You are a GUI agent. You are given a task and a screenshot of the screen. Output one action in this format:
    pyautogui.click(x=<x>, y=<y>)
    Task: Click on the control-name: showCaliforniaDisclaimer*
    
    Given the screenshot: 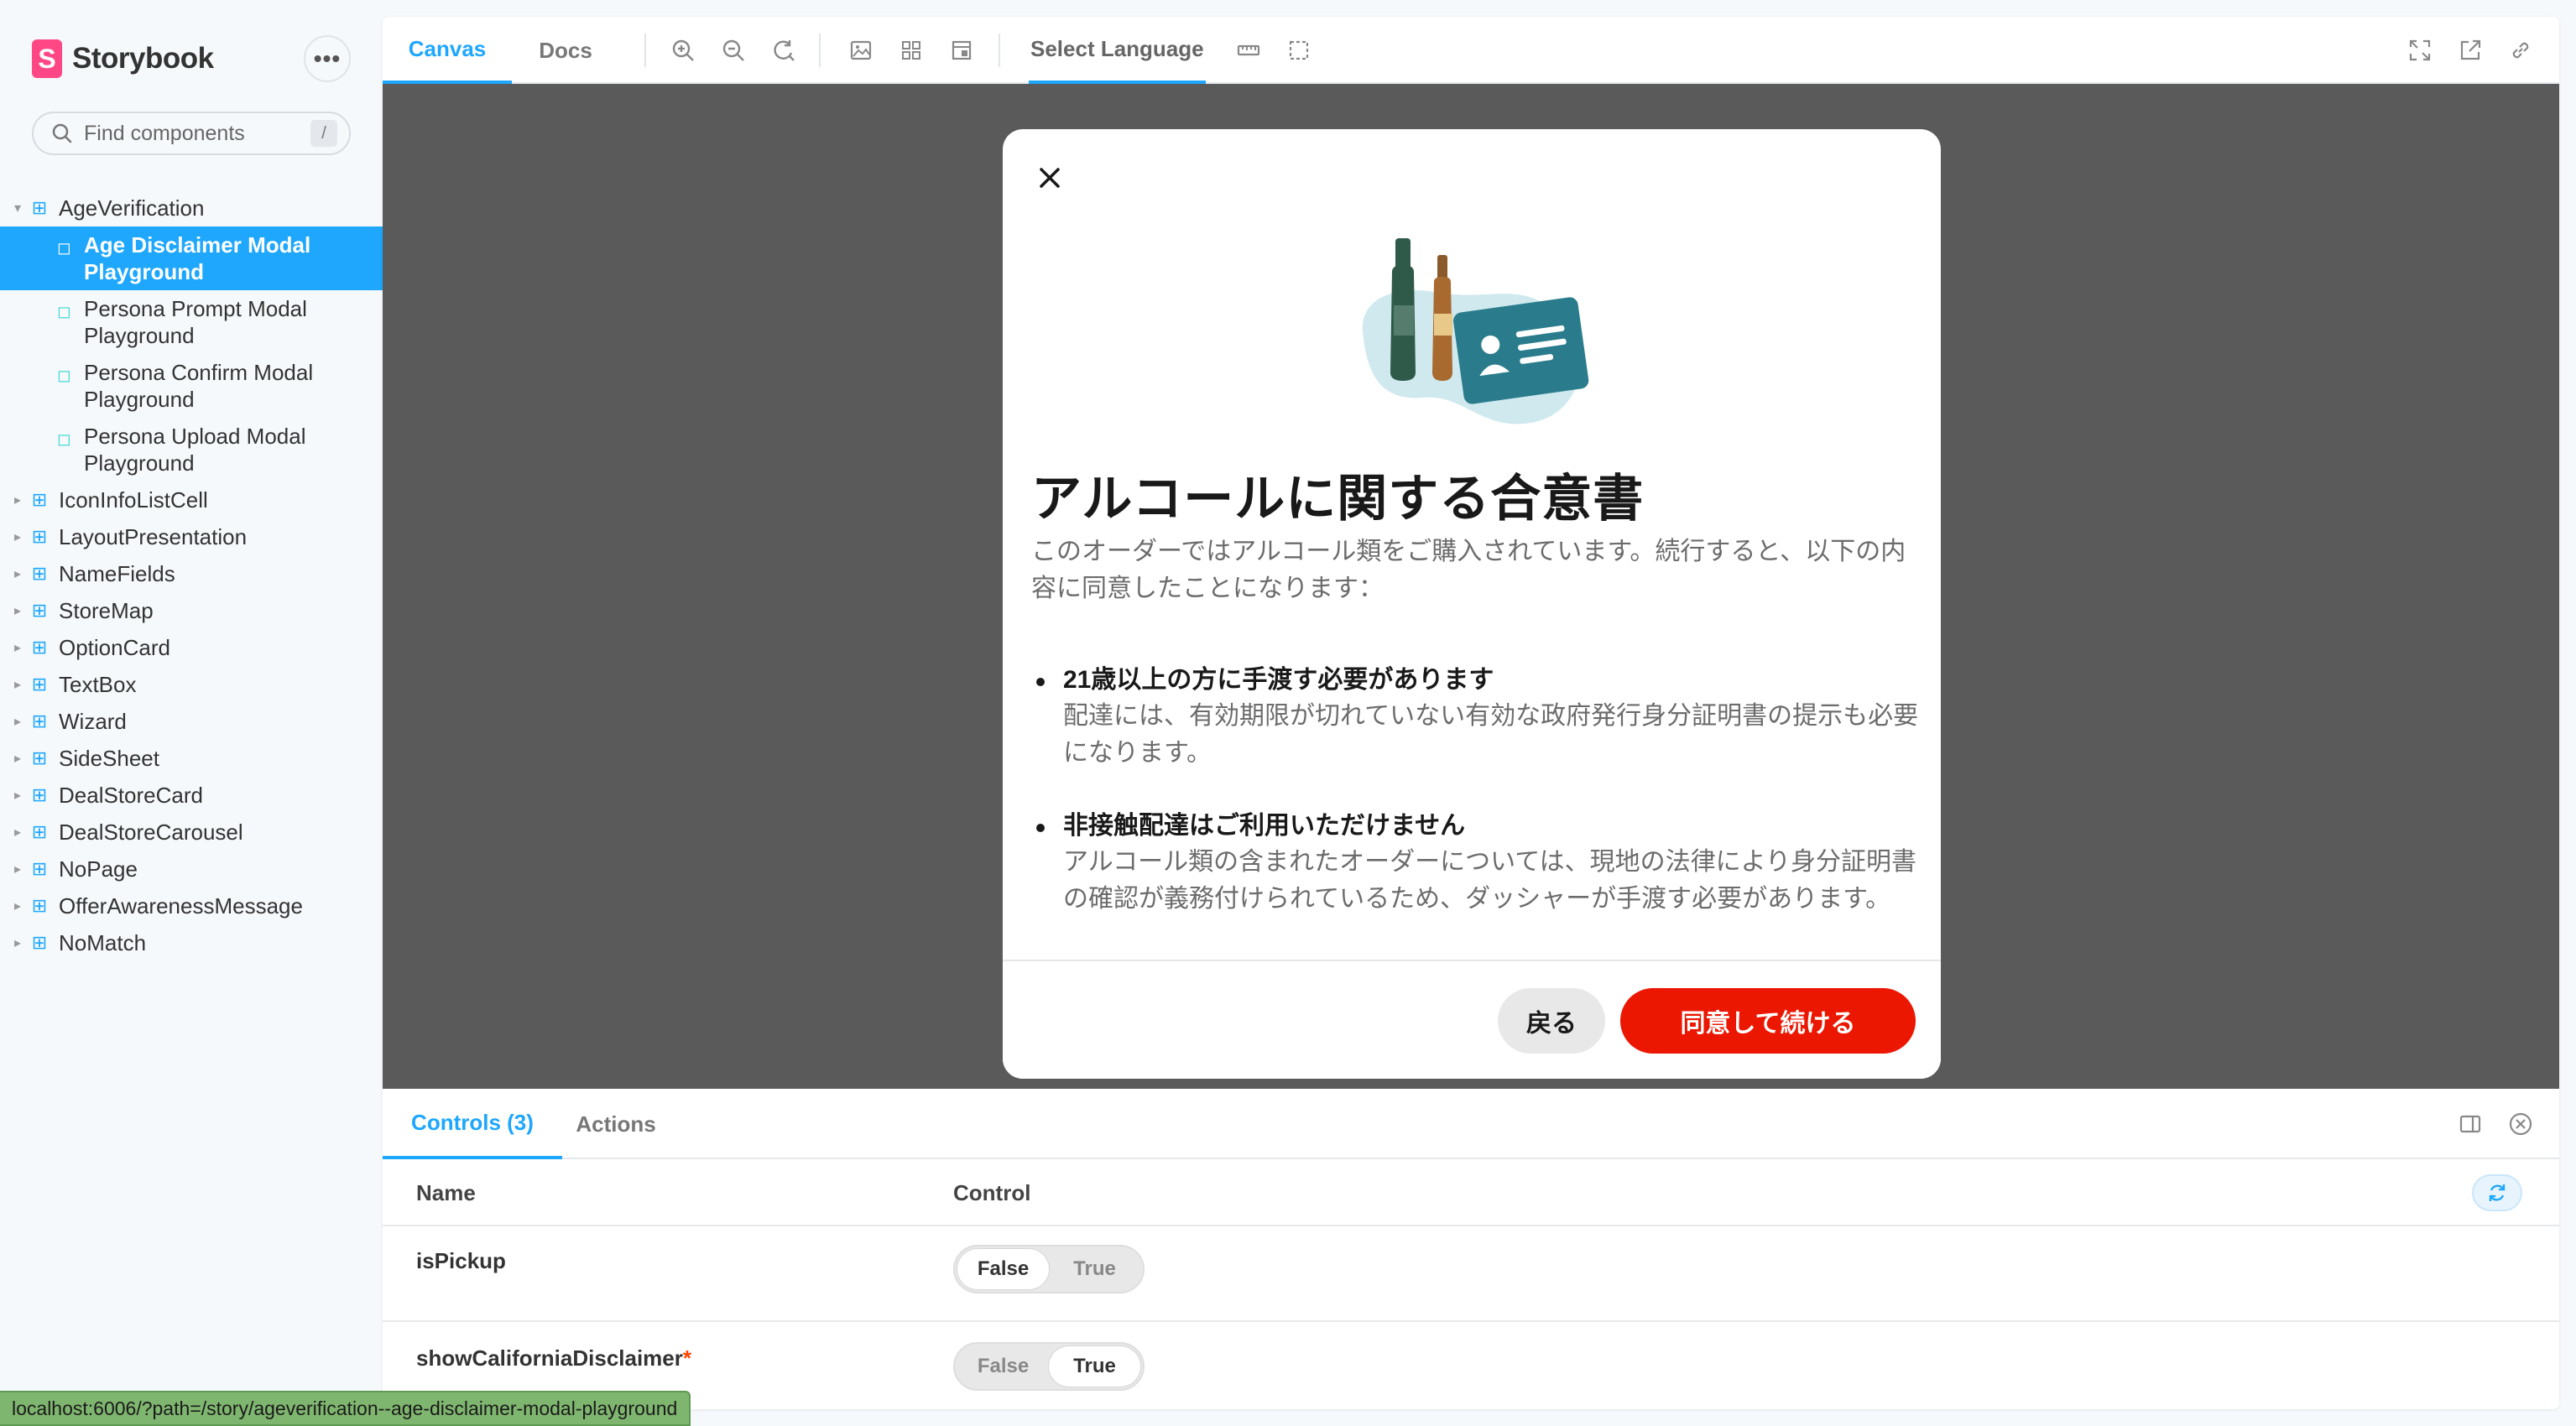 What is the action you would take?
    pyautogui.click(x=553, y=1358)
    